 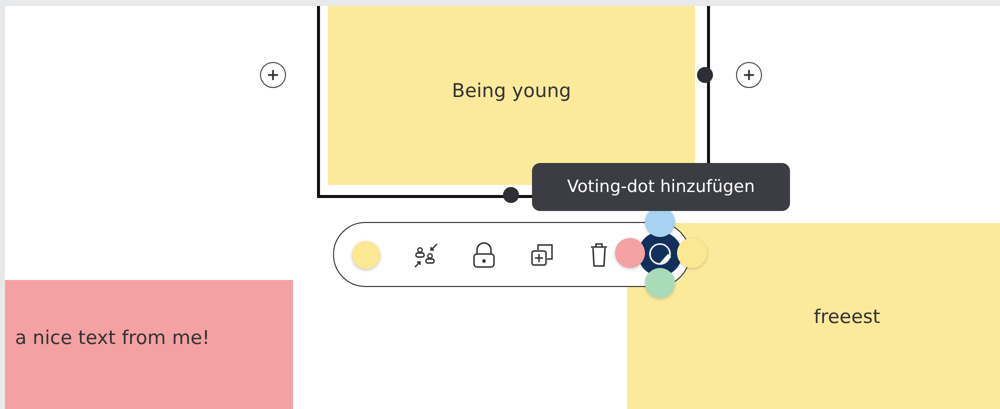 What do you see at coordinates (847, 317) in the screenshot?
I see `note-text: freeest` at bounding box center [847, 317].